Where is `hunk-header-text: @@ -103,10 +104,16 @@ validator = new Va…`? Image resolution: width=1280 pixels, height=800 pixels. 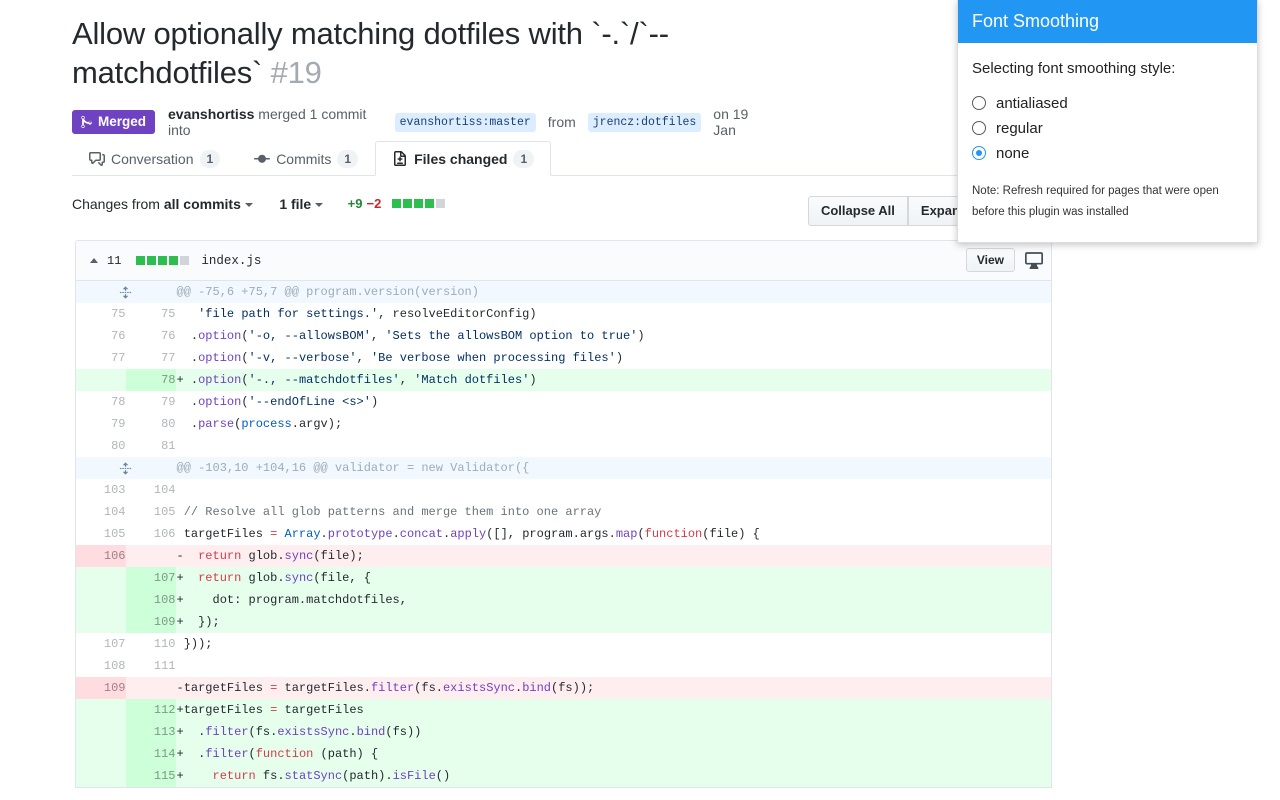
hunk-header-text: @@ -103,10 +104,16 @@ validator = new Va… is located at coordinates (613, 468).